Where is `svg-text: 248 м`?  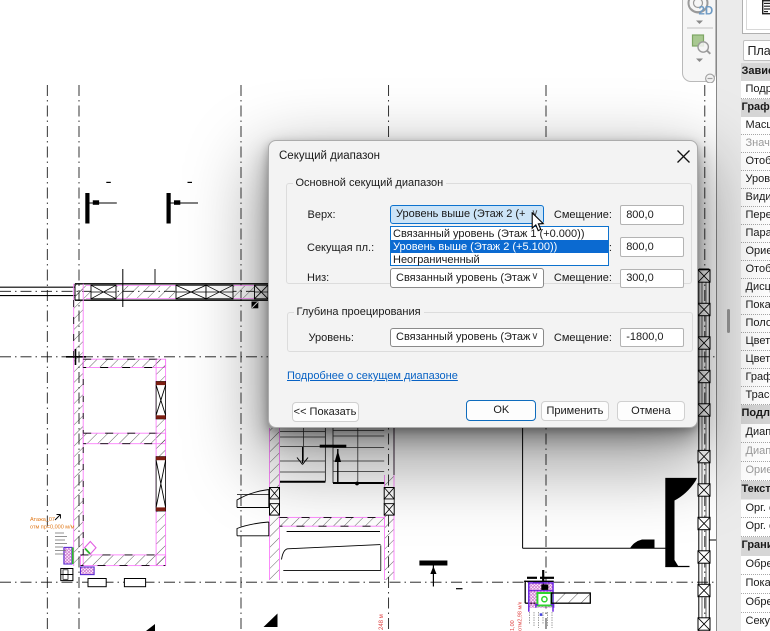
svg-text: 248 м is located at coordinates (382, 622).